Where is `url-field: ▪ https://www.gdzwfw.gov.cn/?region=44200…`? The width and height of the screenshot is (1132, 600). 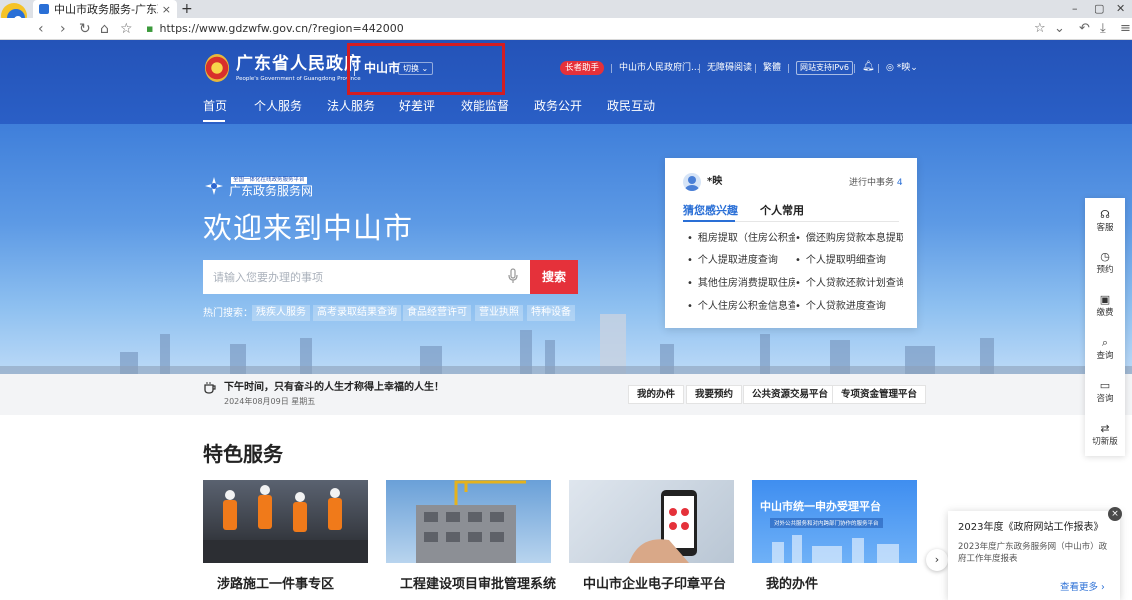 url-field: ▪ https://www.gdzwfw.gov.cn/?region=44200… is located at coordinates (275, 29).